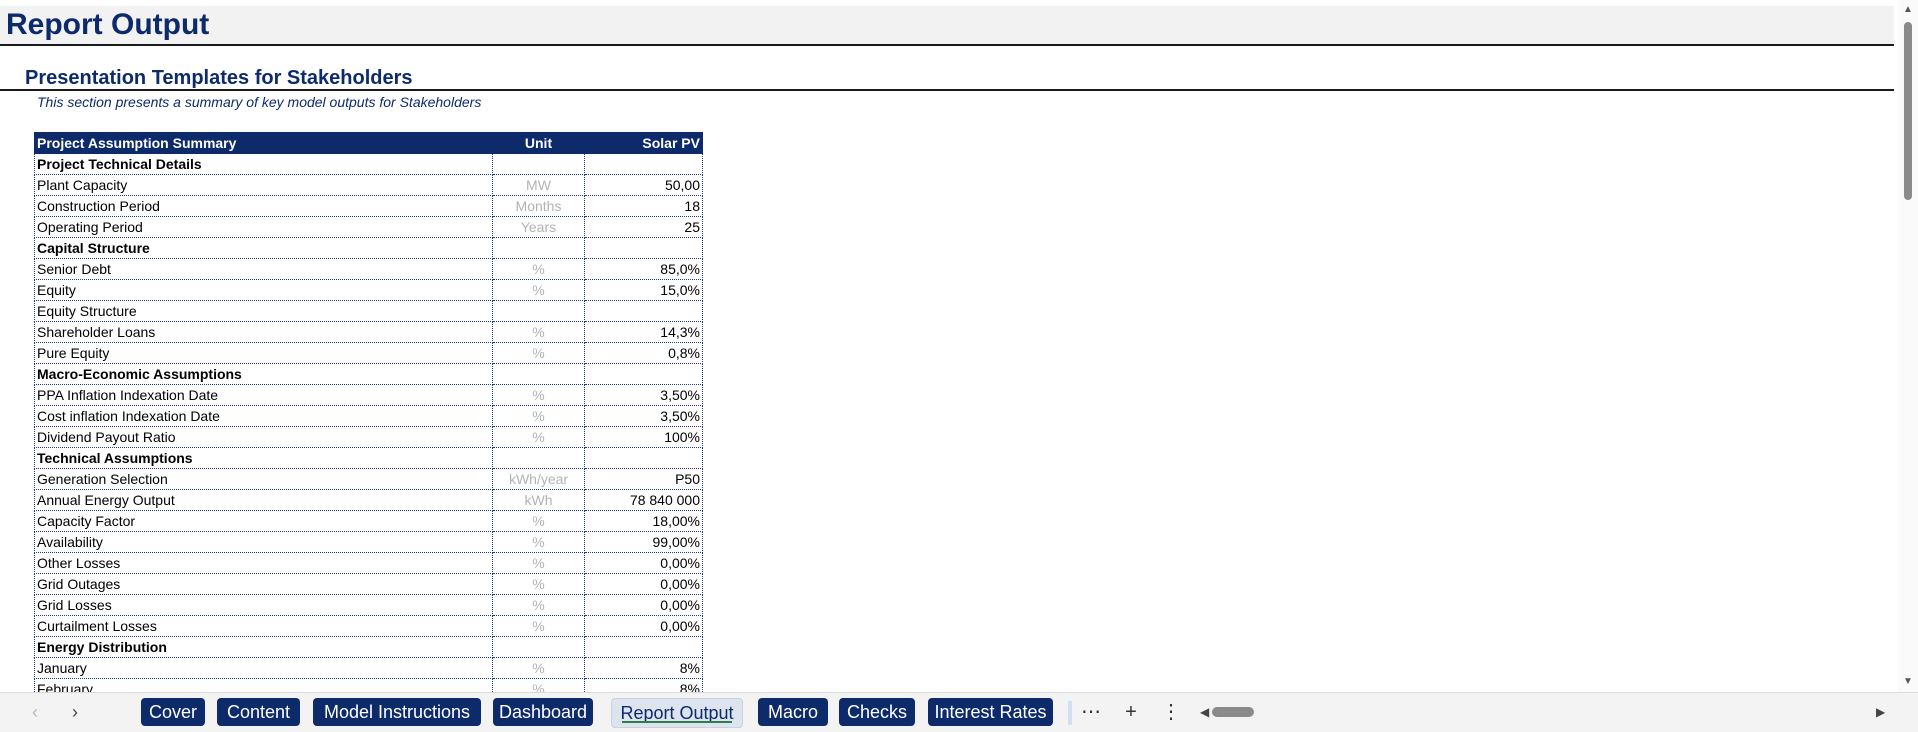 The image size is (1918, 732). What do you see at coordinates (263, 584) in the screenshot?
I see `row-label-cell: Grid Outages` at bounding box center [263, 584].